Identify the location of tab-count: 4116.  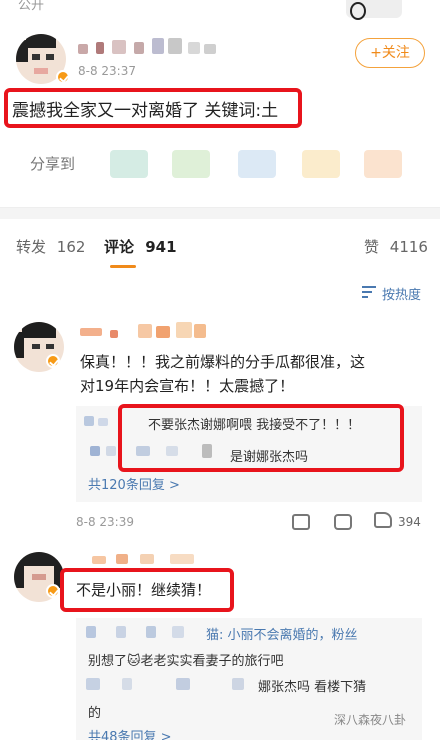
(408, 247).